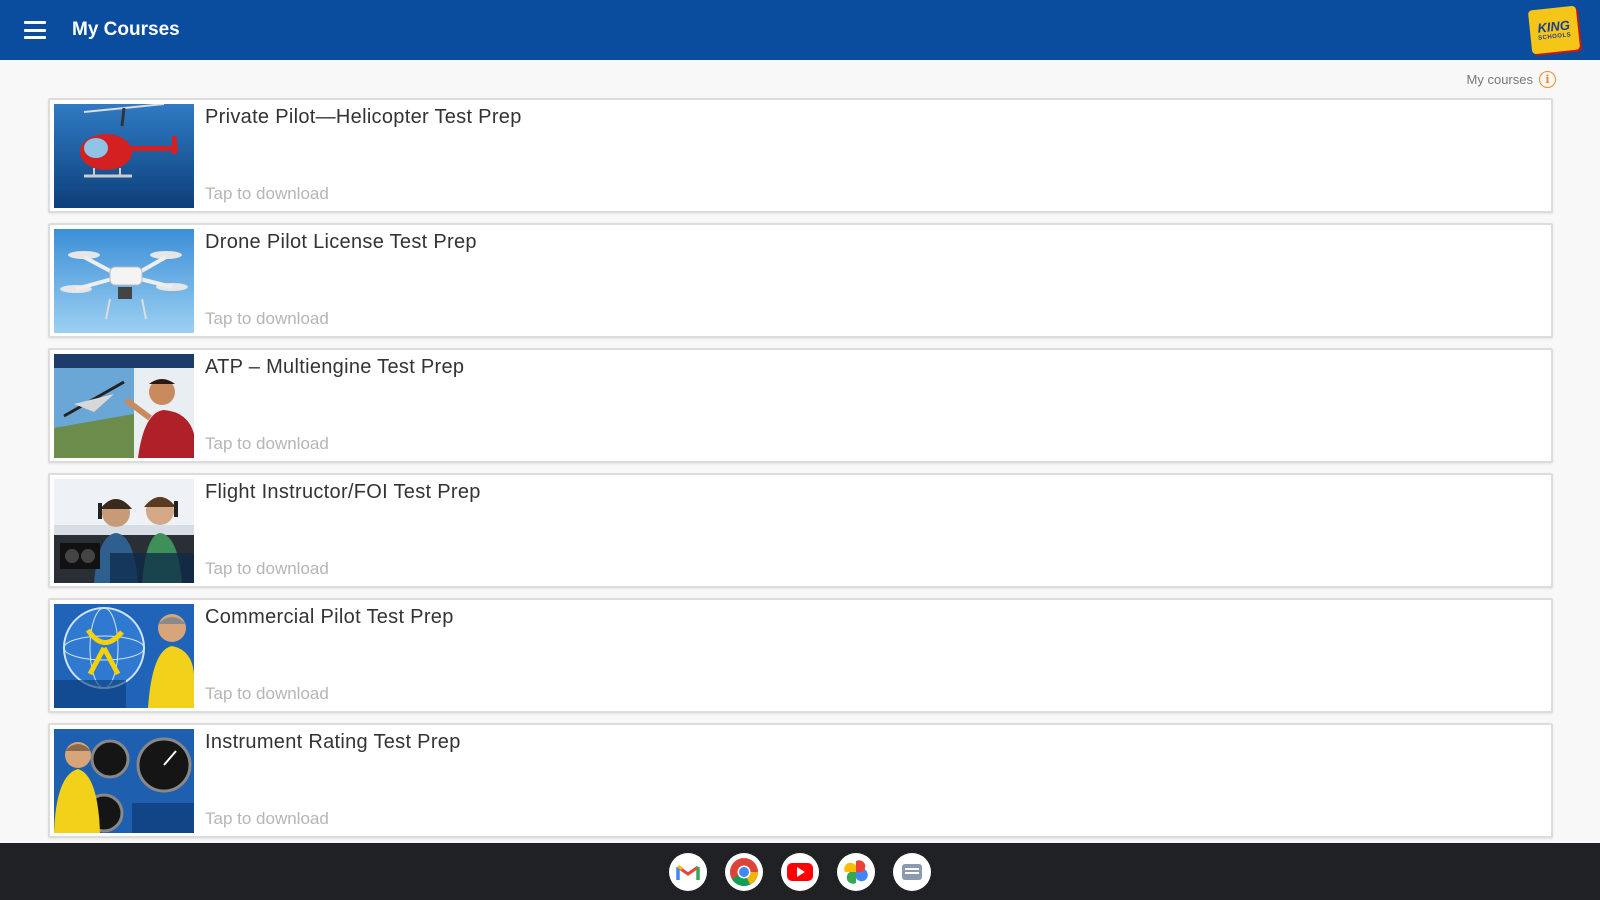  Describe the element at coordinates (124, 656) in the screenshot. I see `coriolis-force-thumbnail` at that location.